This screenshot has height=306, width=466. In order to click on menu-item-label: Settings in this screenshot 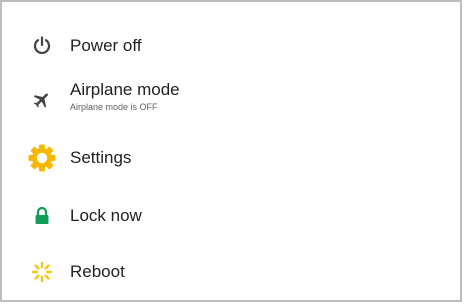, I will do `click(101, 157)`.